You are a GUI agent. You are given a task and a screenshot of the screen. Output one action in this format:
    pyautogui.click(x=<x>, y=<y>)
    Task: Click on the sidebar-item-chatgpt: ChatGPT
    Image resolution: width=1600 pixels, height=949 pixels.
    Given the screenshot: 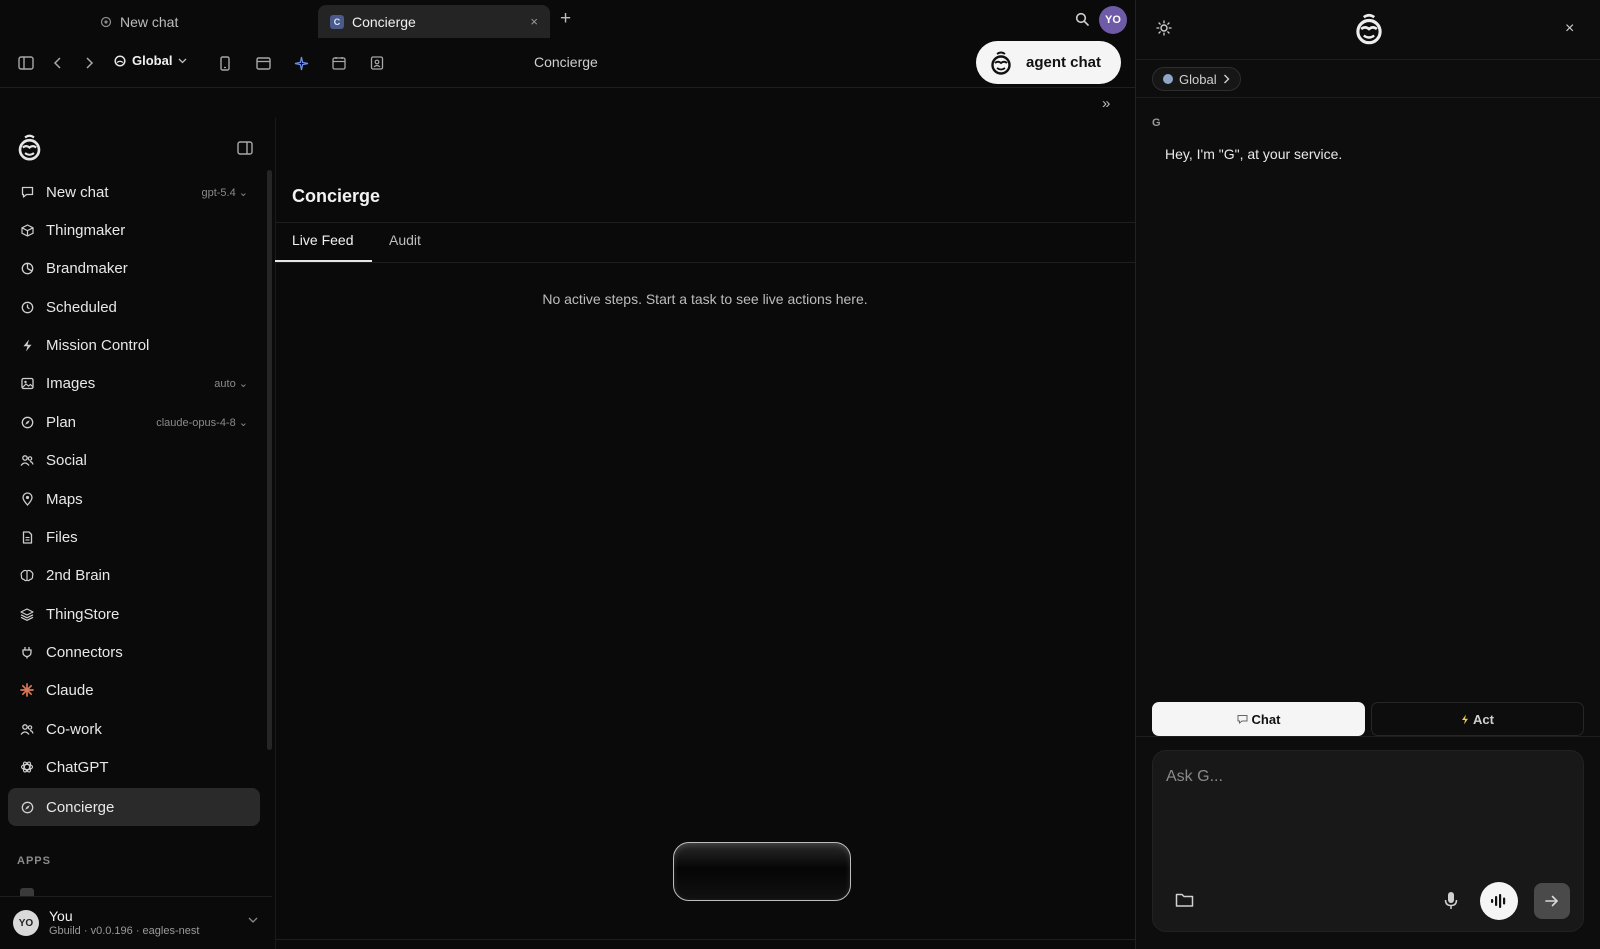 What is the action you would take?
    pyautogui.click(x=134, y=767)
    